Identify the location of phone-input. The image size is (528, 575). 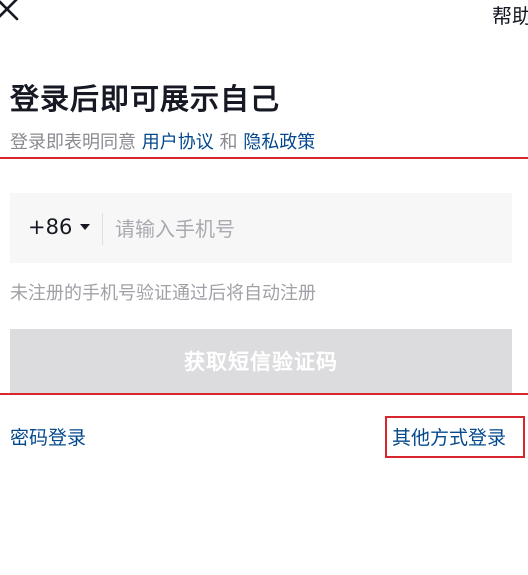
(305, 229).